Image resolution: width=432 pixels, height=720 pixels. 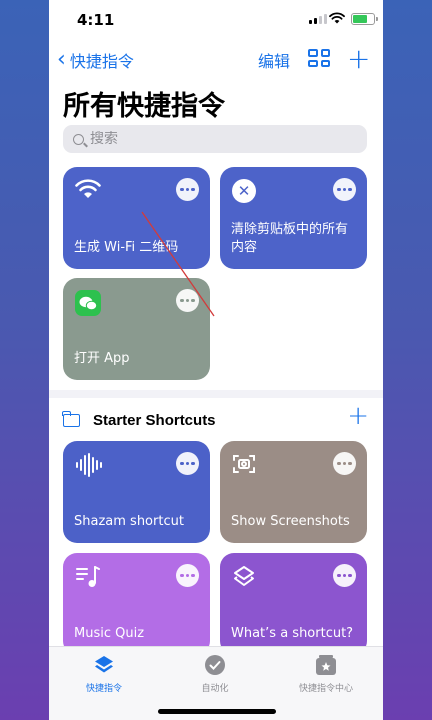 I want to click on cellular-signal-icon, so click(x=318, y=19).